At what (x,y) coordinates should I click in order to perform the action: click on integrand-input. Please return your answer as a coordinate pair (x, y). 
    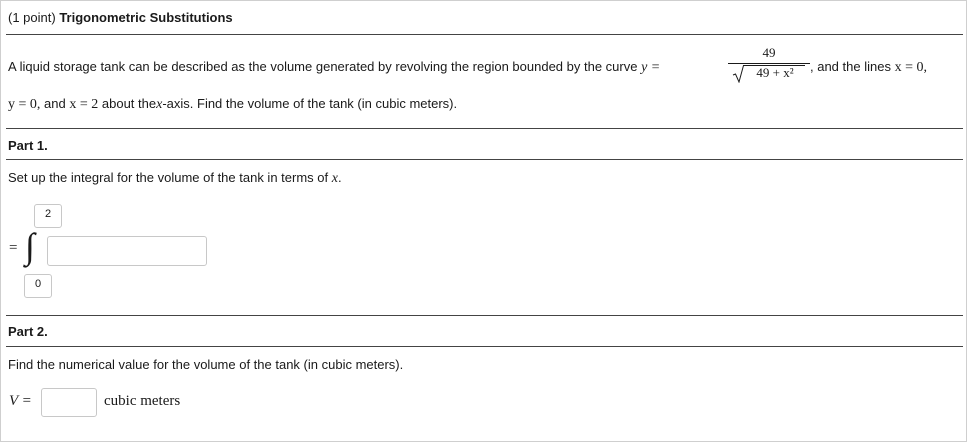
    Looking at the image, I should click on (127, 251).